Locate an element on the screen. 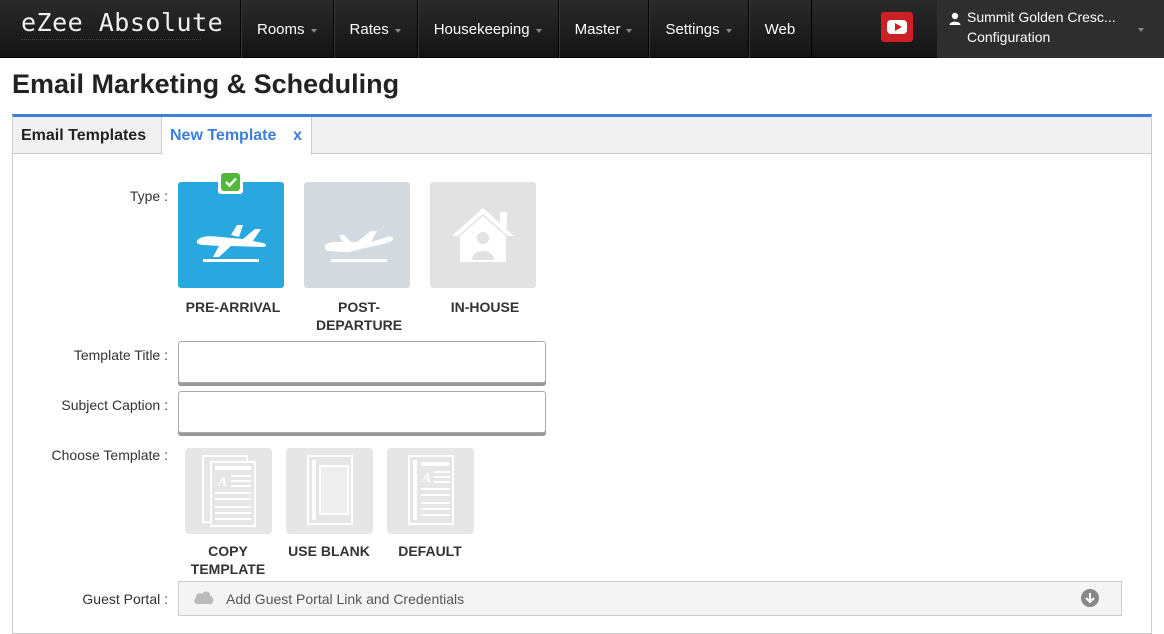 The width and height of the screenshot is (1164, 634). subject-caption-input is located at coordinates (362, 412).